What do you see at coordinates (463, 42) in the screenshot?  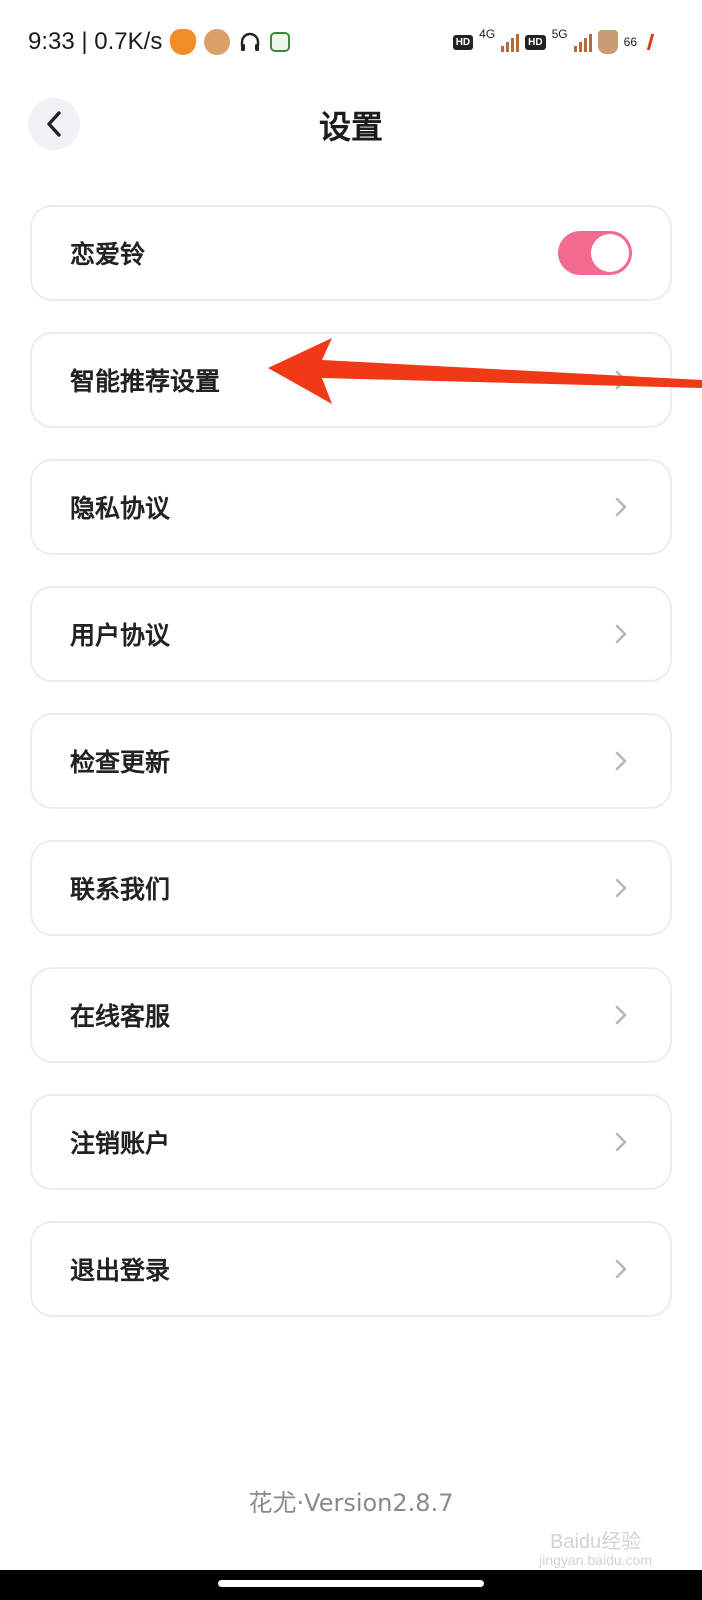 I see `hd-badge-sim1: HD` at bounding box center [463, 42].